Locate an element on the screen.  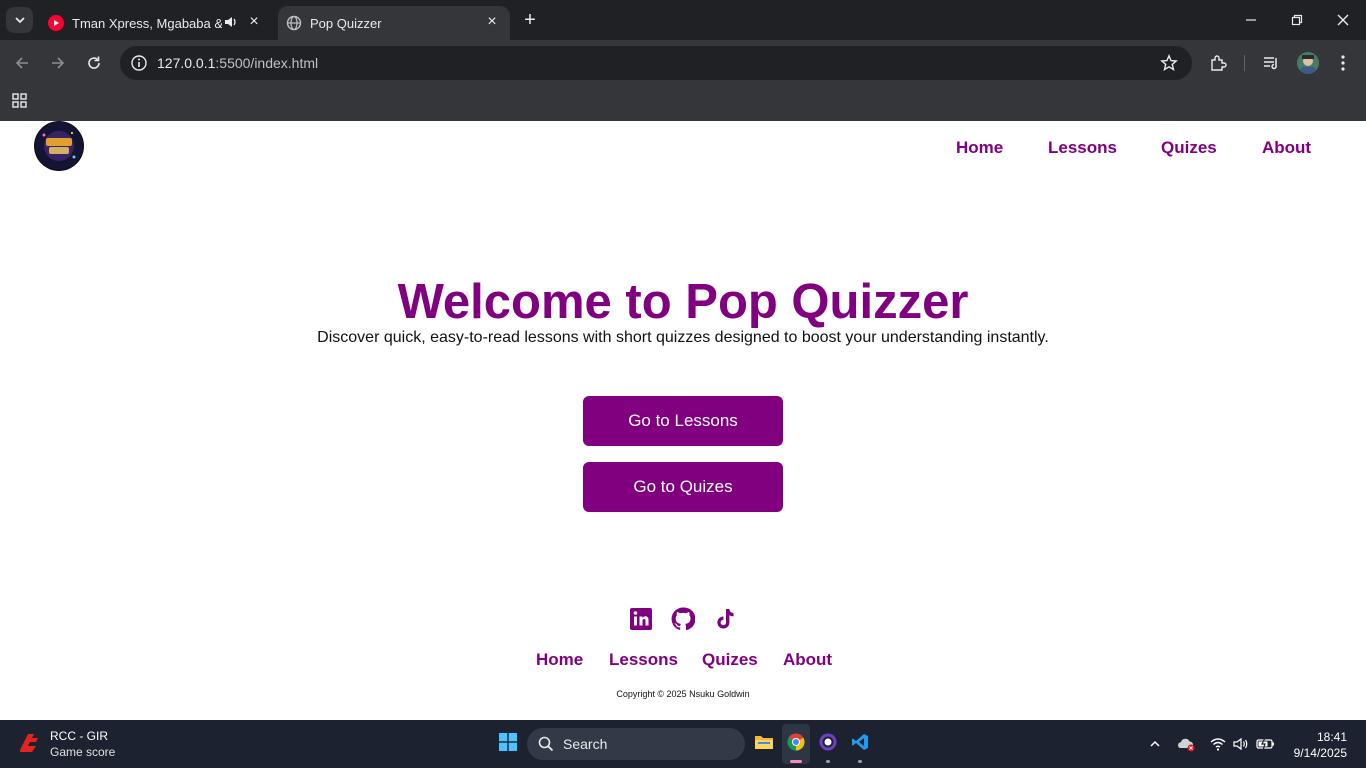
hero-title: Welcome to Pop Quizzer is located at coordinates (683, 302).